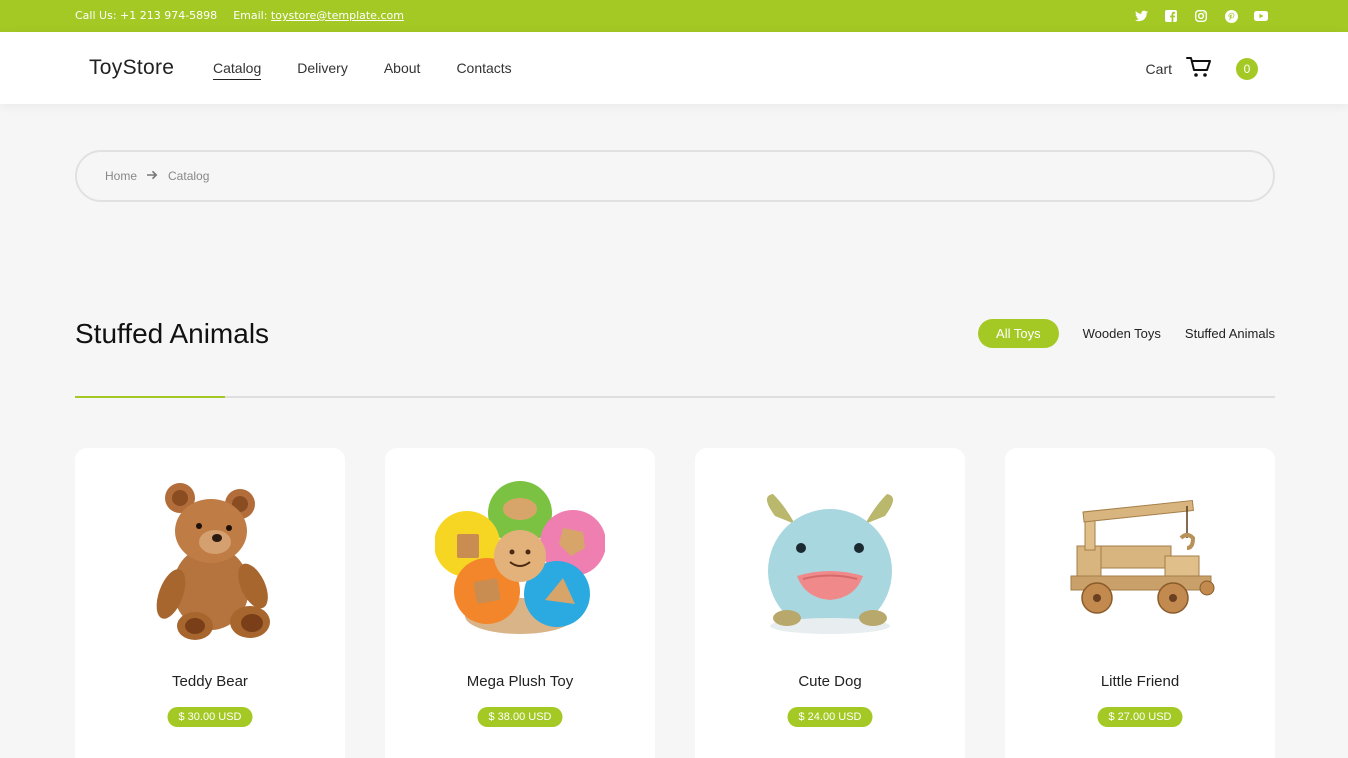 Image resolution: width=1348 pixels, height=758 pixels. What do you see at coordinates (1171, 16) in the screenshot?
I see `facebook-icon` at bounding box center [1171, 16].